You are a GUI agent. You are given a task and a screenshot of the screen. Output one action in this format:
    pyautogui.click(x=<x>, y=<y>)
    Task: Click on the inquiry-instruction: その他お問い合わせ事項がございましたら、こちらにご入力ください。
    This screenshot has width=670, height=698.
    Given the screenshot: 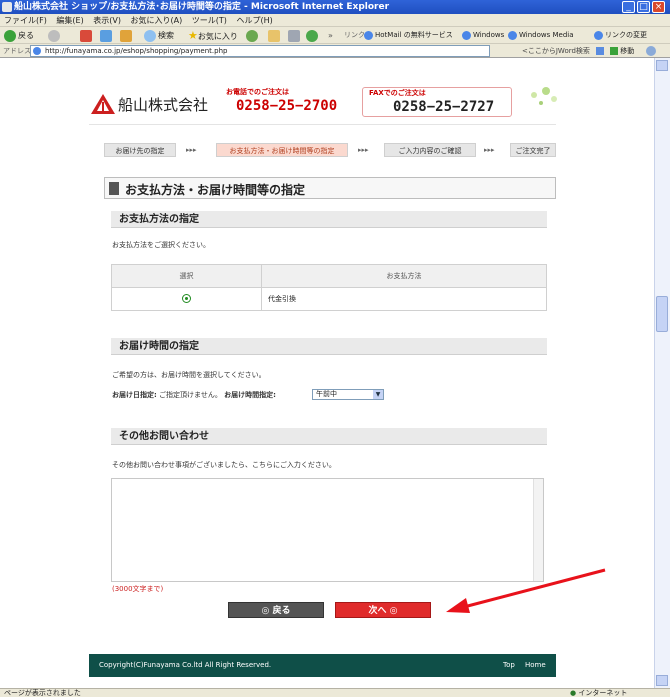 What is the action you would take?
    pyautogui.click(x=224, y=465)
    